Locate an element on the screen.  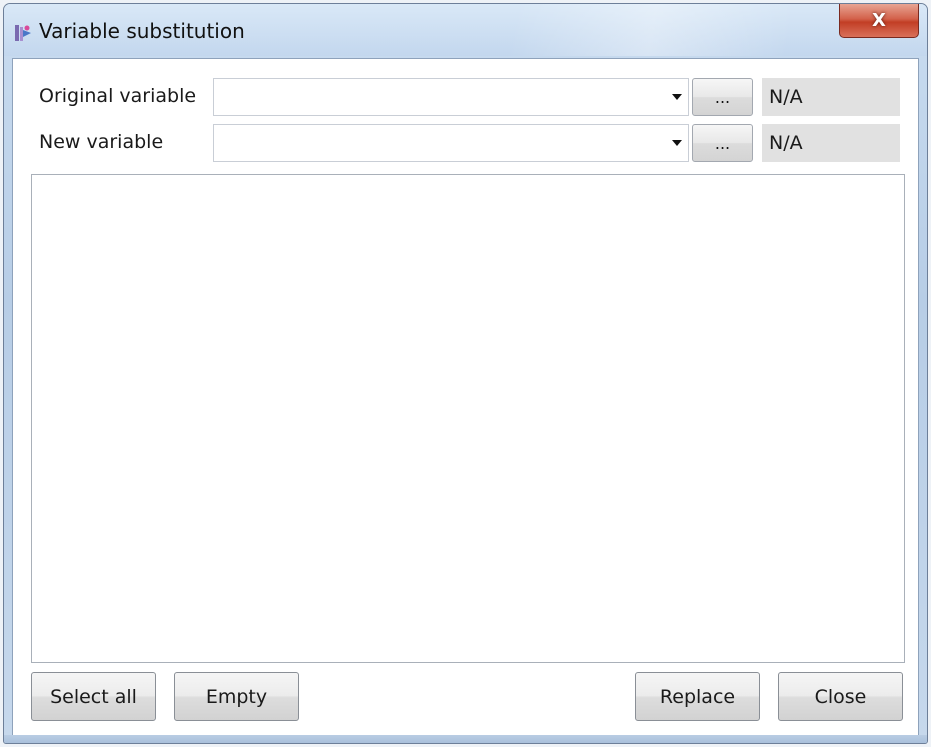
replace-button: Replace is located at coordinates (697, 696).